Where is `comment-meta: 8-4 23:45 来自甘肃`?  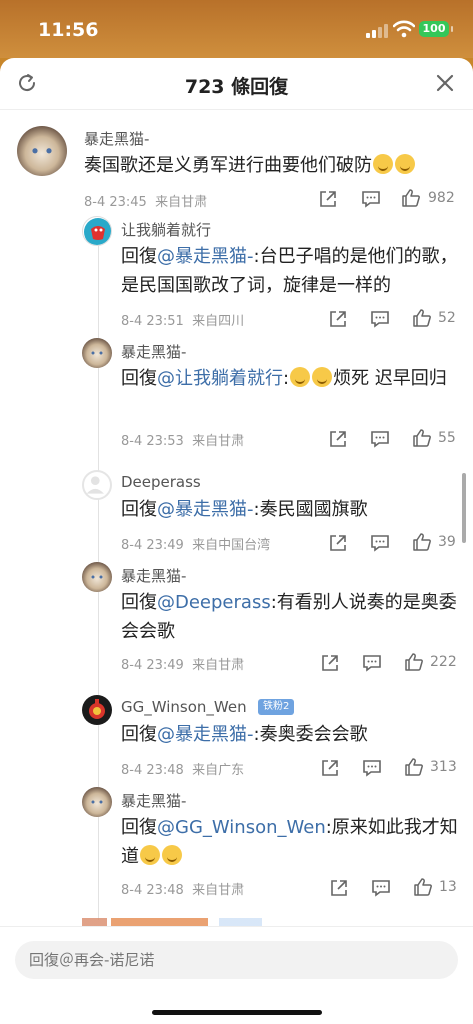 comment-meta: 8-4 23:45 来自甘肃 is located at coordinates (146, 202).